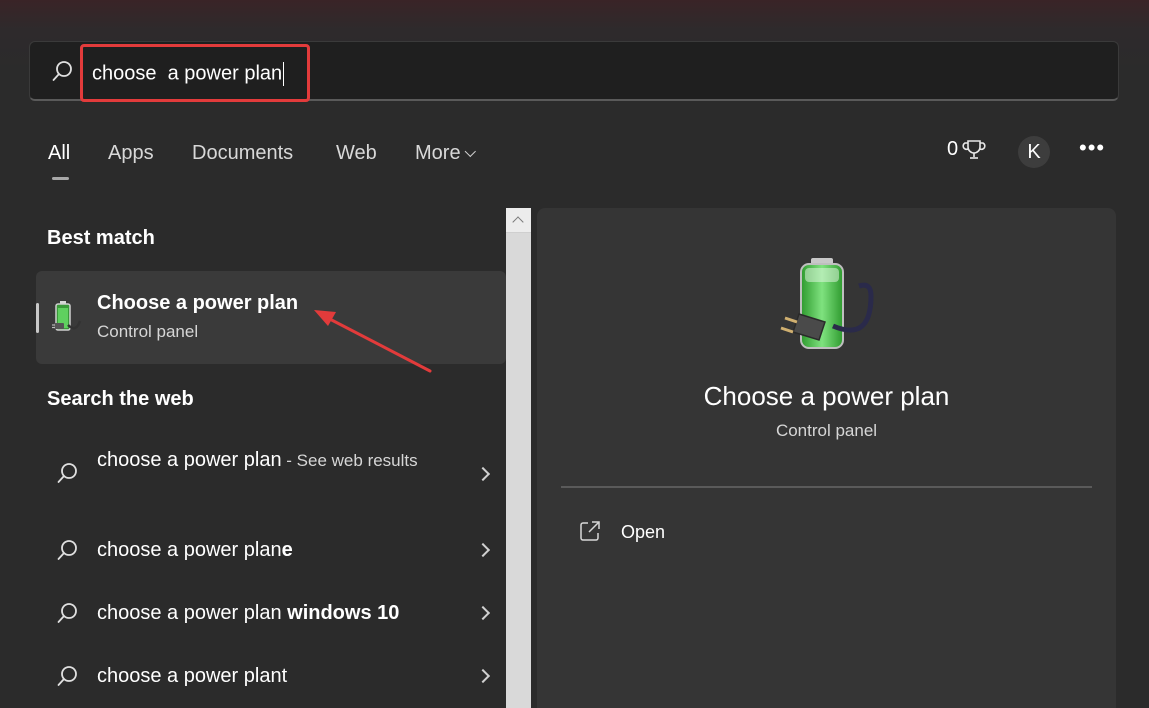  Describe the element at coordinates (373, 341) in the screenshot. I see `annotation-arrow` at that location.